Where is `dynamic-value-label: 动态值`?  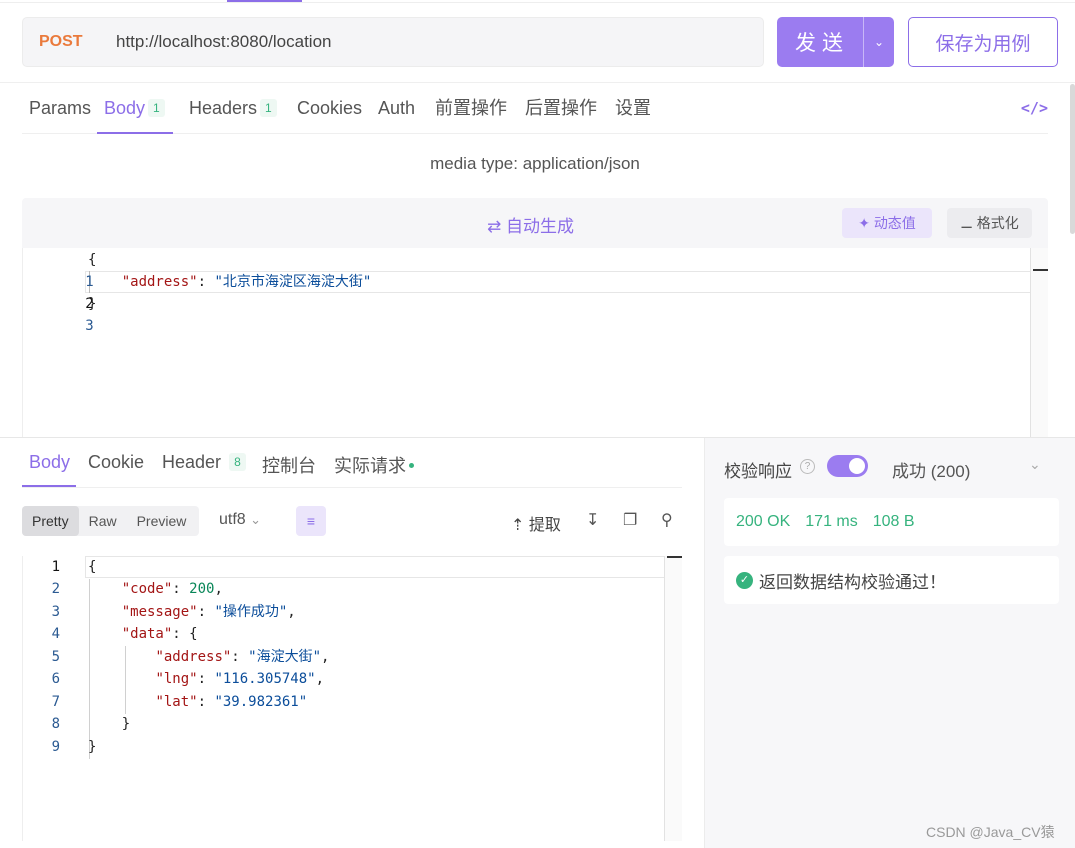 dynamic-value-label: 动态值 is located at coordinates (894, 223).